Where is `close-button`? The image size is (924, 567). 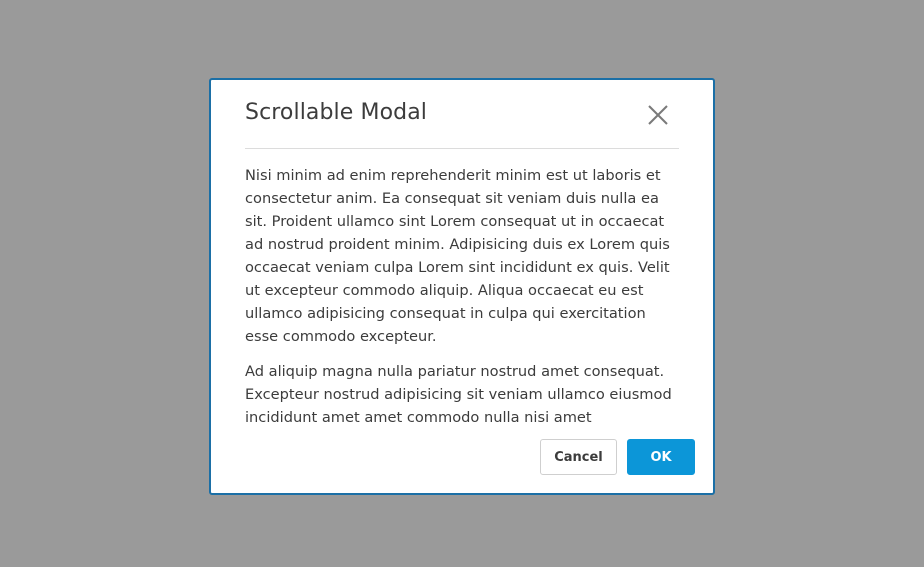 close-button is located at coordinates (658, 115).